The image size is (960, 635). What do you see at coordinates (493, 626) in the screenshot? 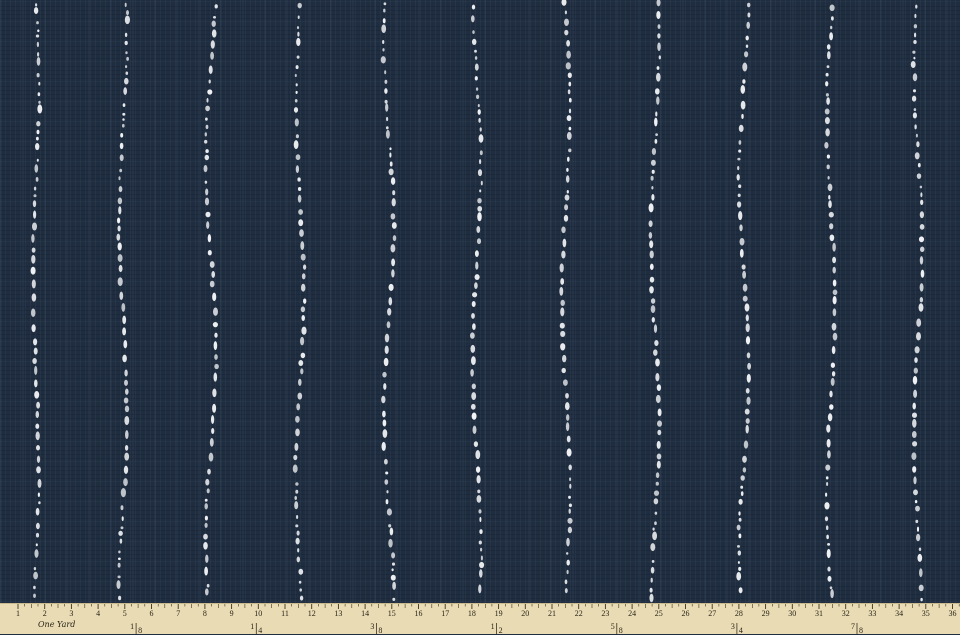
I see `svg-text: 1` at bounding box center [493, 626].